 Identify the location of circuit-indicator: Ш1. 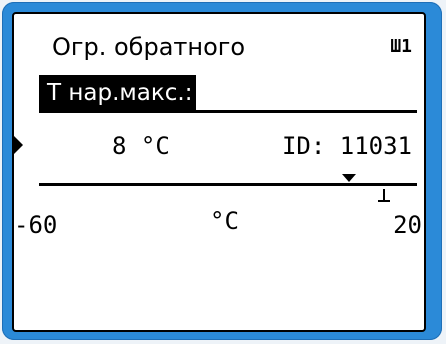
(401, 46).